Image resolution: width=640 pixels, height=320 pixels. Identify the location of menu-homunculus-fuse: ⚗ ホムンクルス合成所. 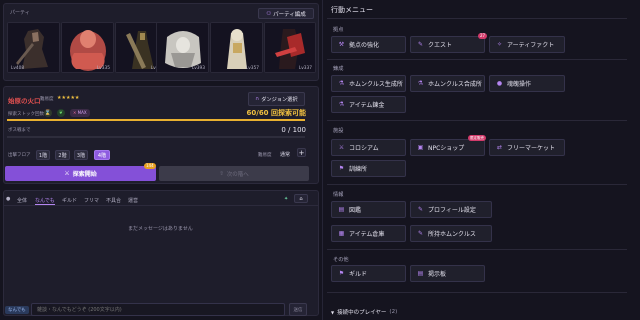
(447, 83).